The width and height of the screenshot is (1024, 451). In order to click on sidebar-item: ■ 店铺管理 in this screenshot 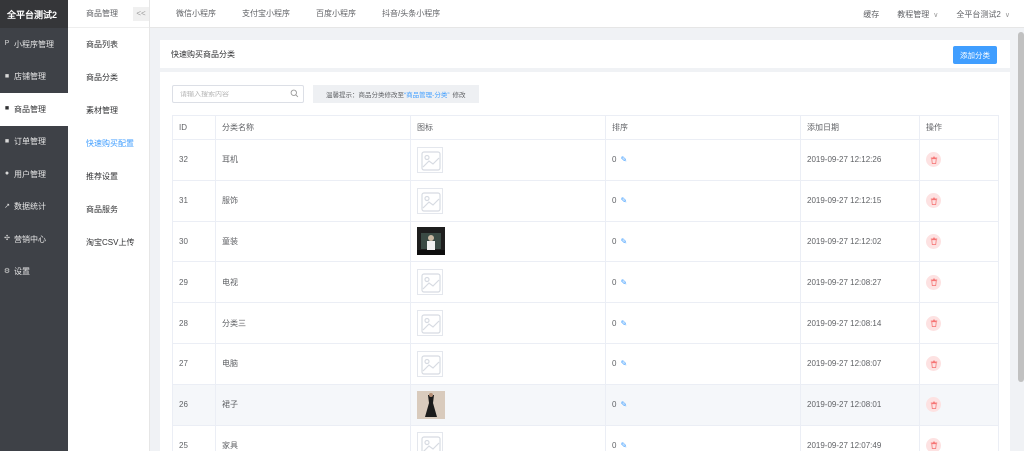, I will do `click(34, 77)`.